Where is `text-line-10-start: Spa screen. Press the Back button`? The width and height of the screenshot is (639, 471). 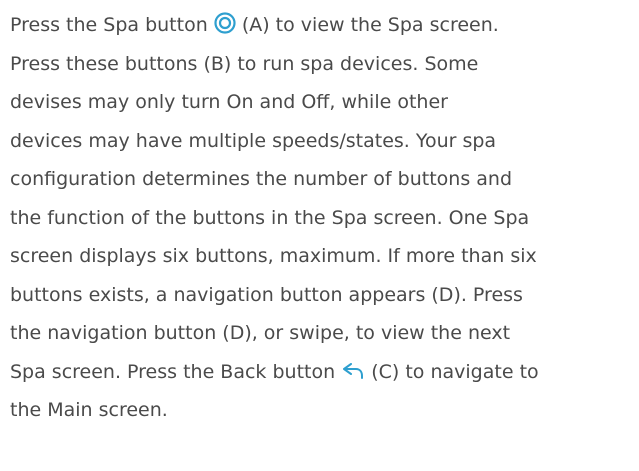
text-line-10-start: Spa screen. Press the Back button is located at coordinates (176, 371).